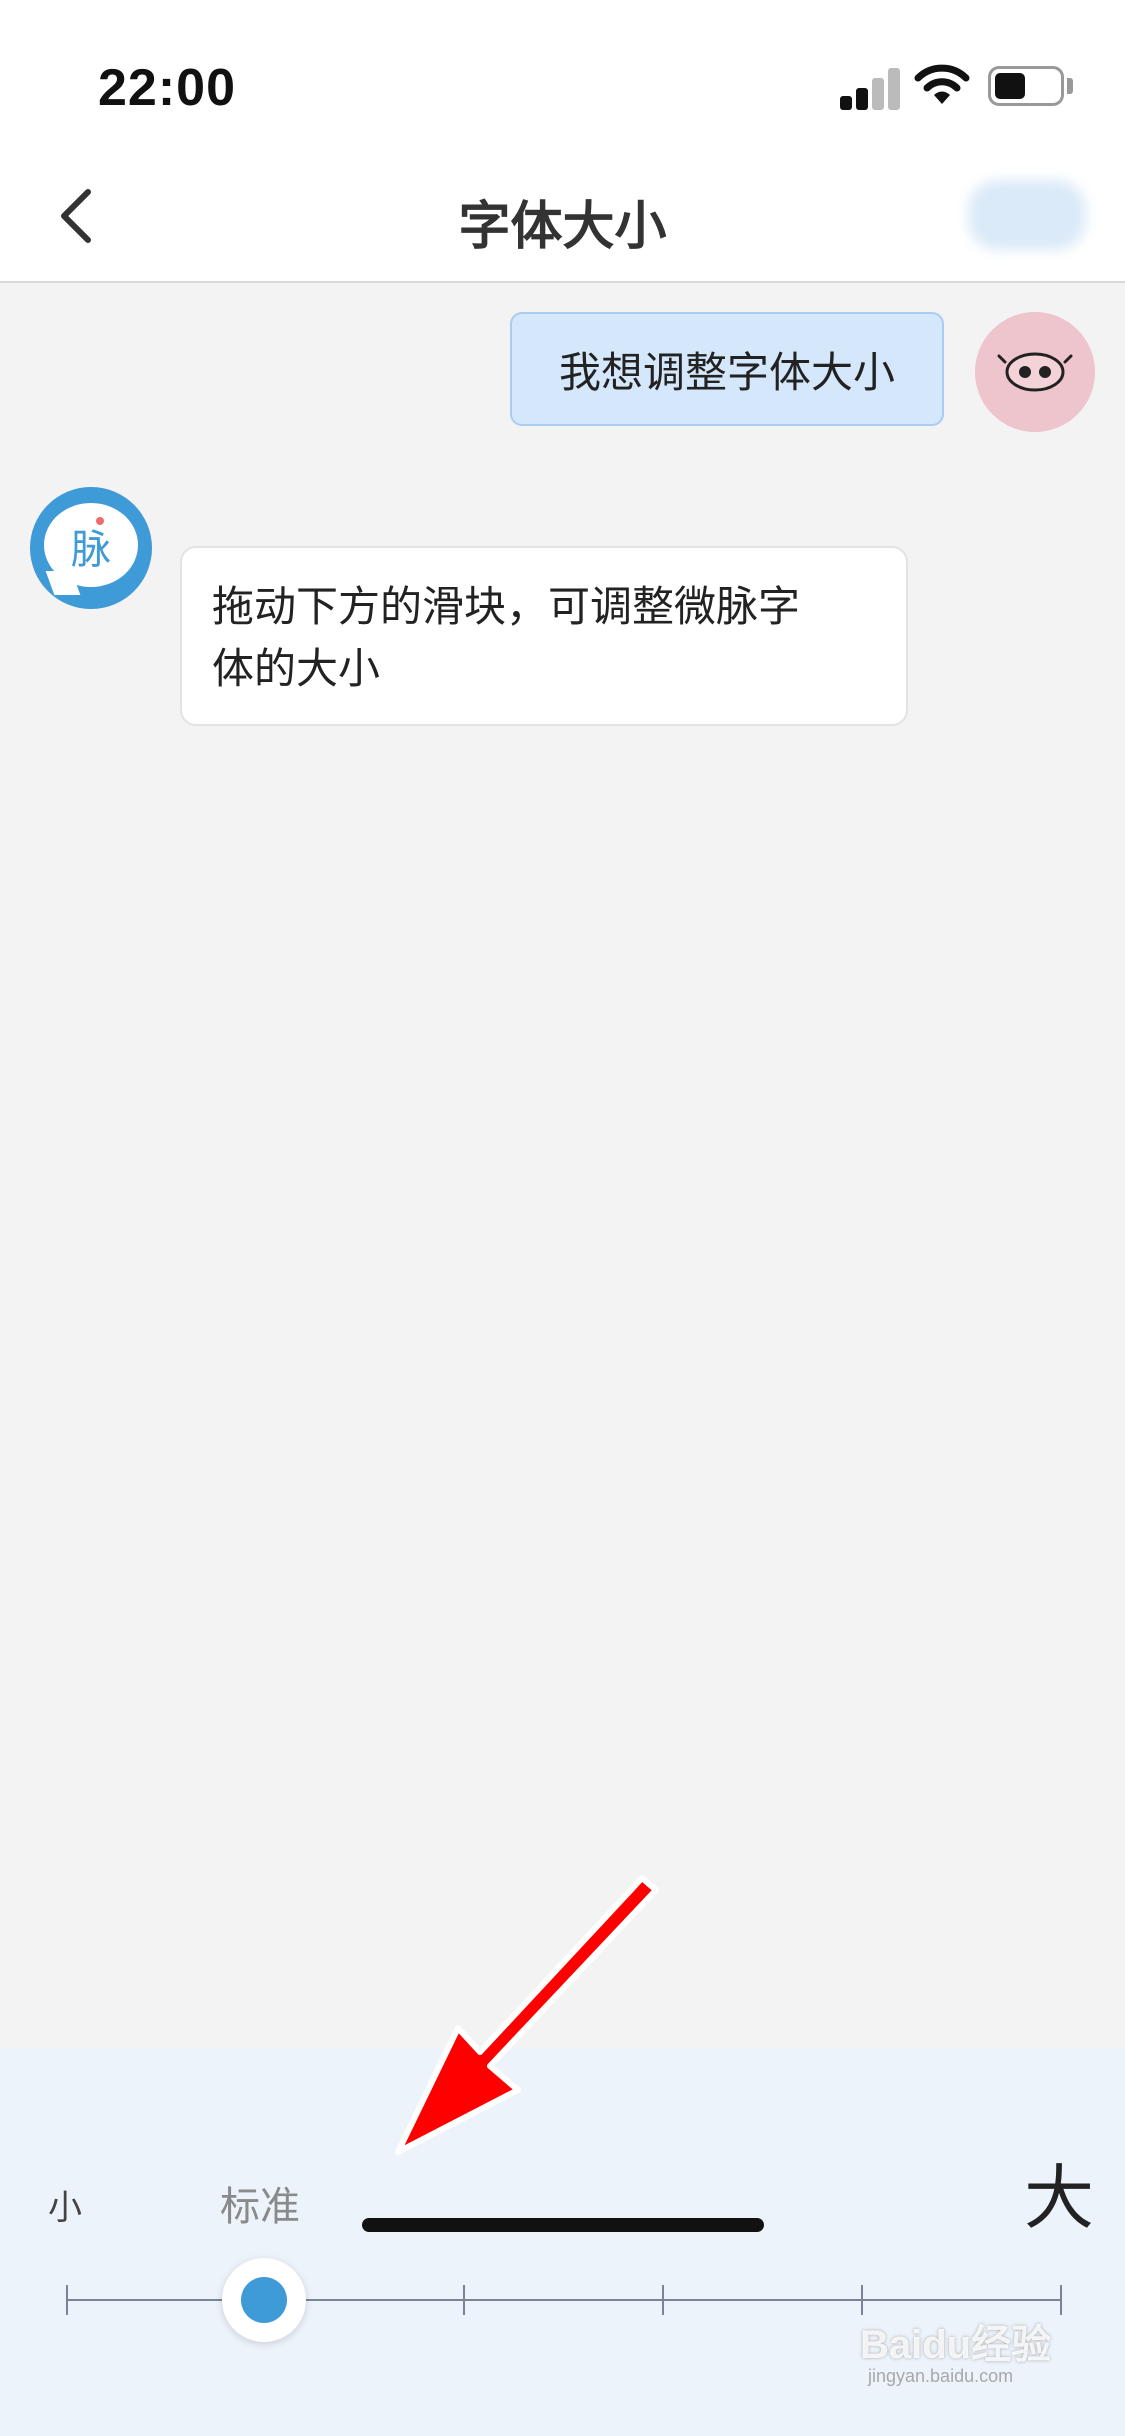  What do you see at coordinates (727, 369) in the screenshot?
I see `user-message-bubble: 我想调整字体大小` at bounding box center [727, 369].